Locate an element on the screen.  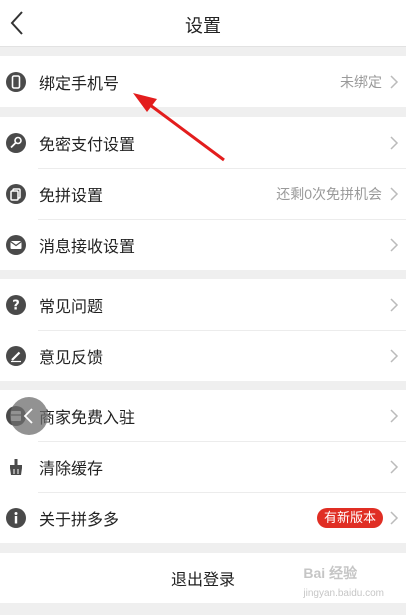
new-version-badge: 有新版本 is located at coordinates (349, 517).